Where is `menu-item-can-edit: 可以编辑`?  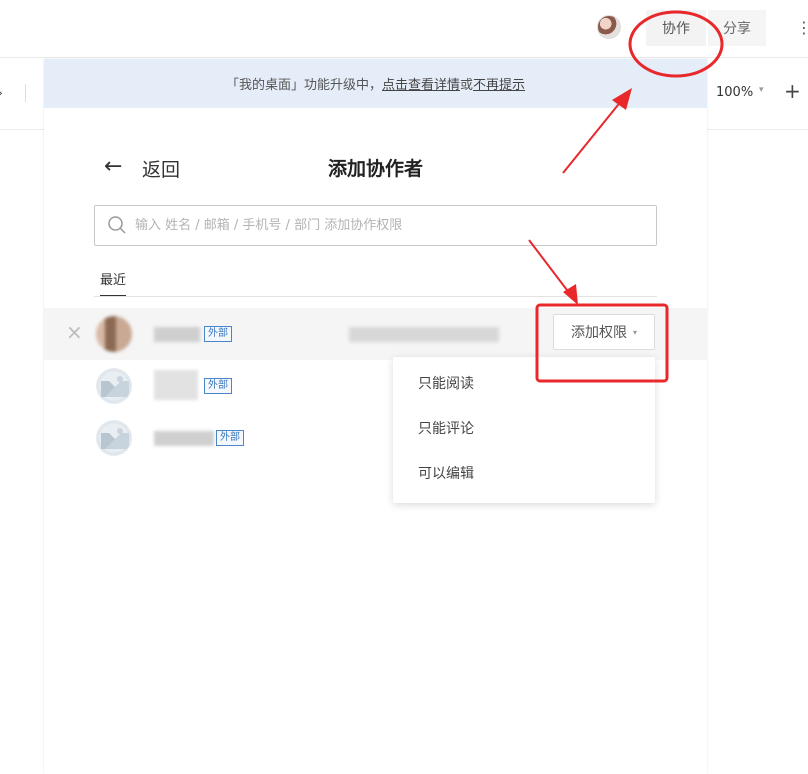 menu-item-can-edit: 可以编辑 is located at coordinates (524, 474).